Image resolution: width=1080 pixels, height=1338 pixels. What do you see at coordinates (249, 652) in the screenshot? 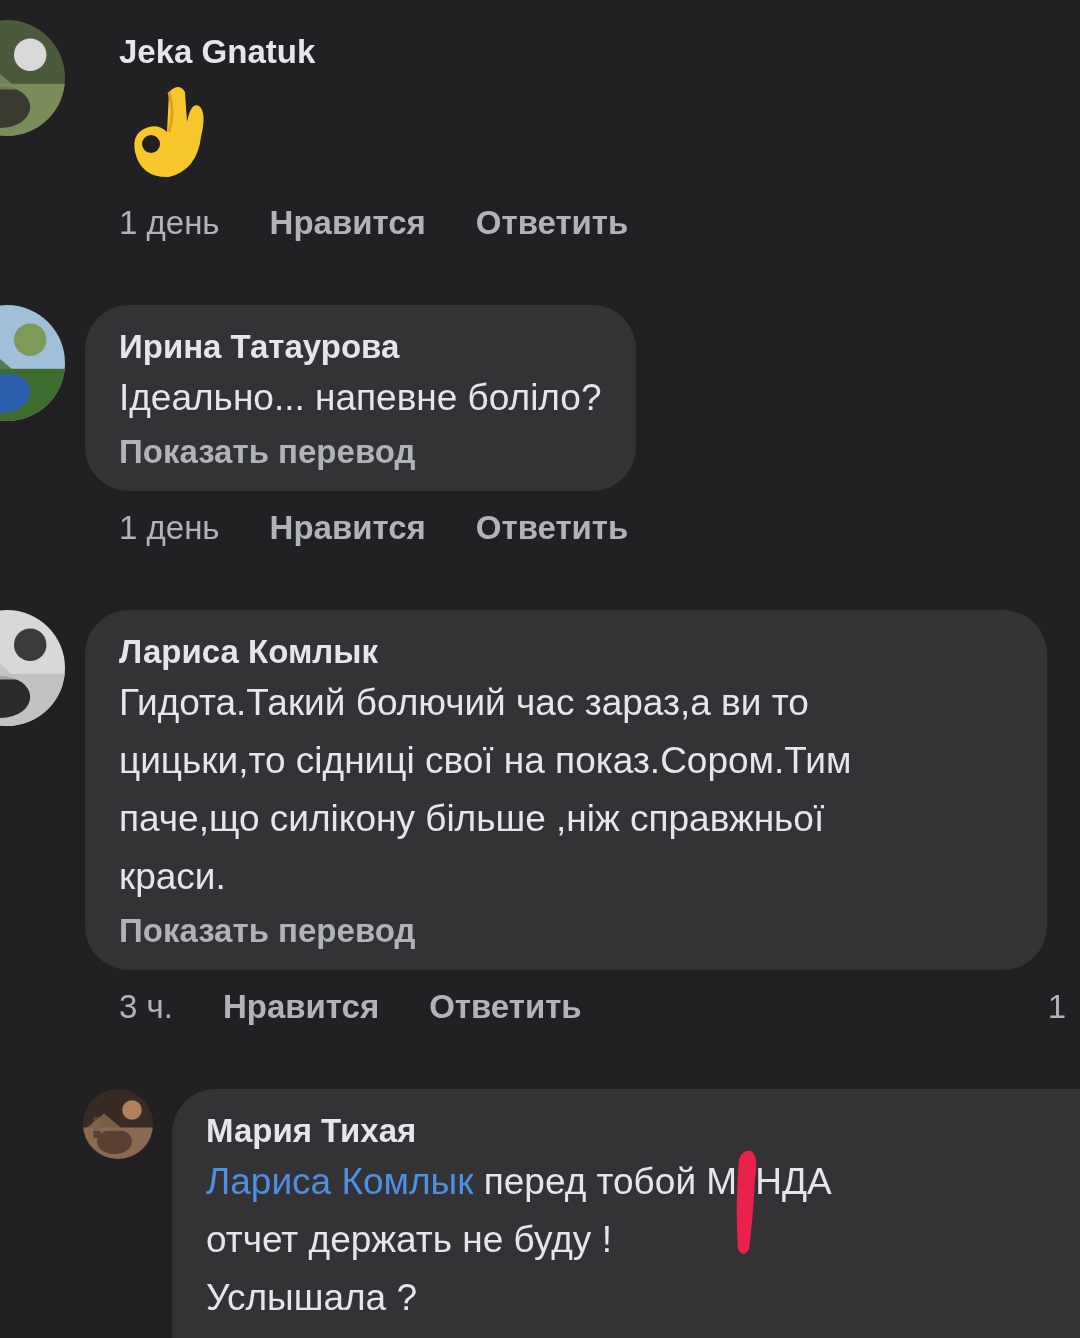
I see `author-name: Лариса Комлык` at bounding box center [249, 652].